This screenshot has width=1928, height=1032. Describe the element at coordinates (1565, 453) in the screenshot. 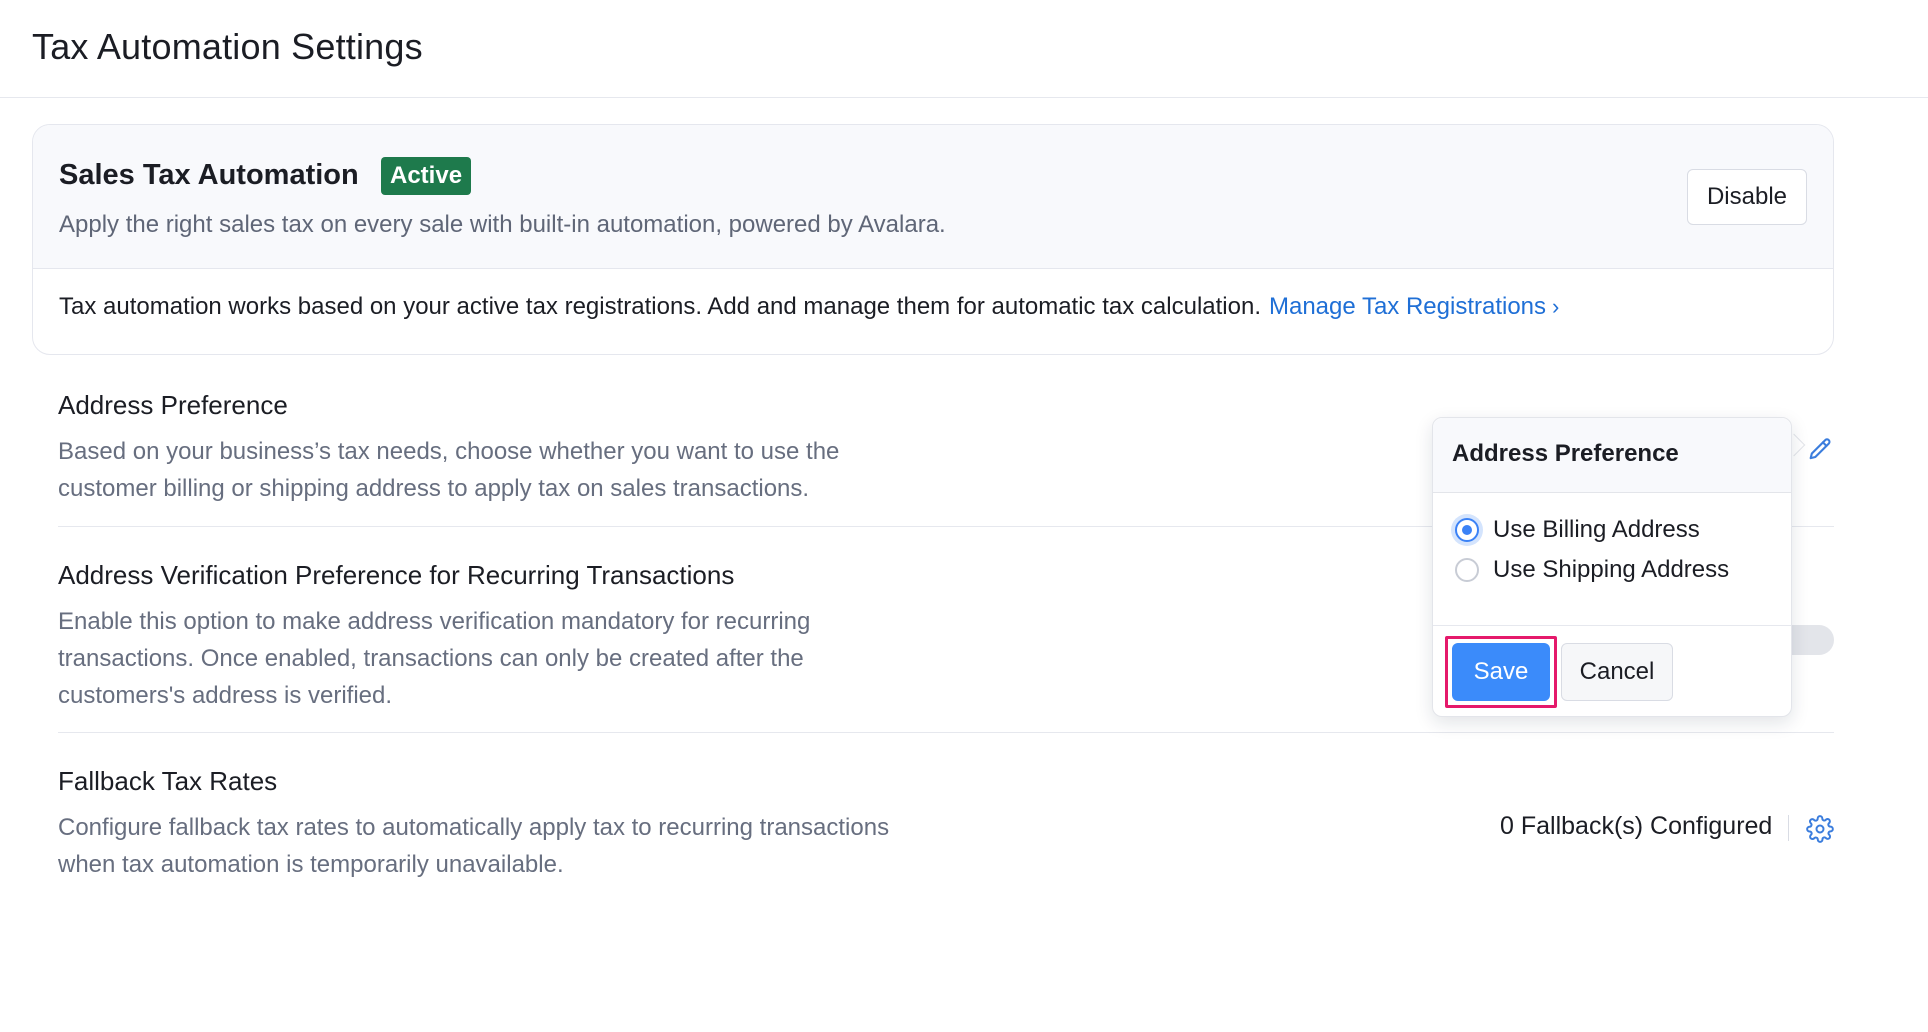

I see `popover-title: Address Preference` at that location.